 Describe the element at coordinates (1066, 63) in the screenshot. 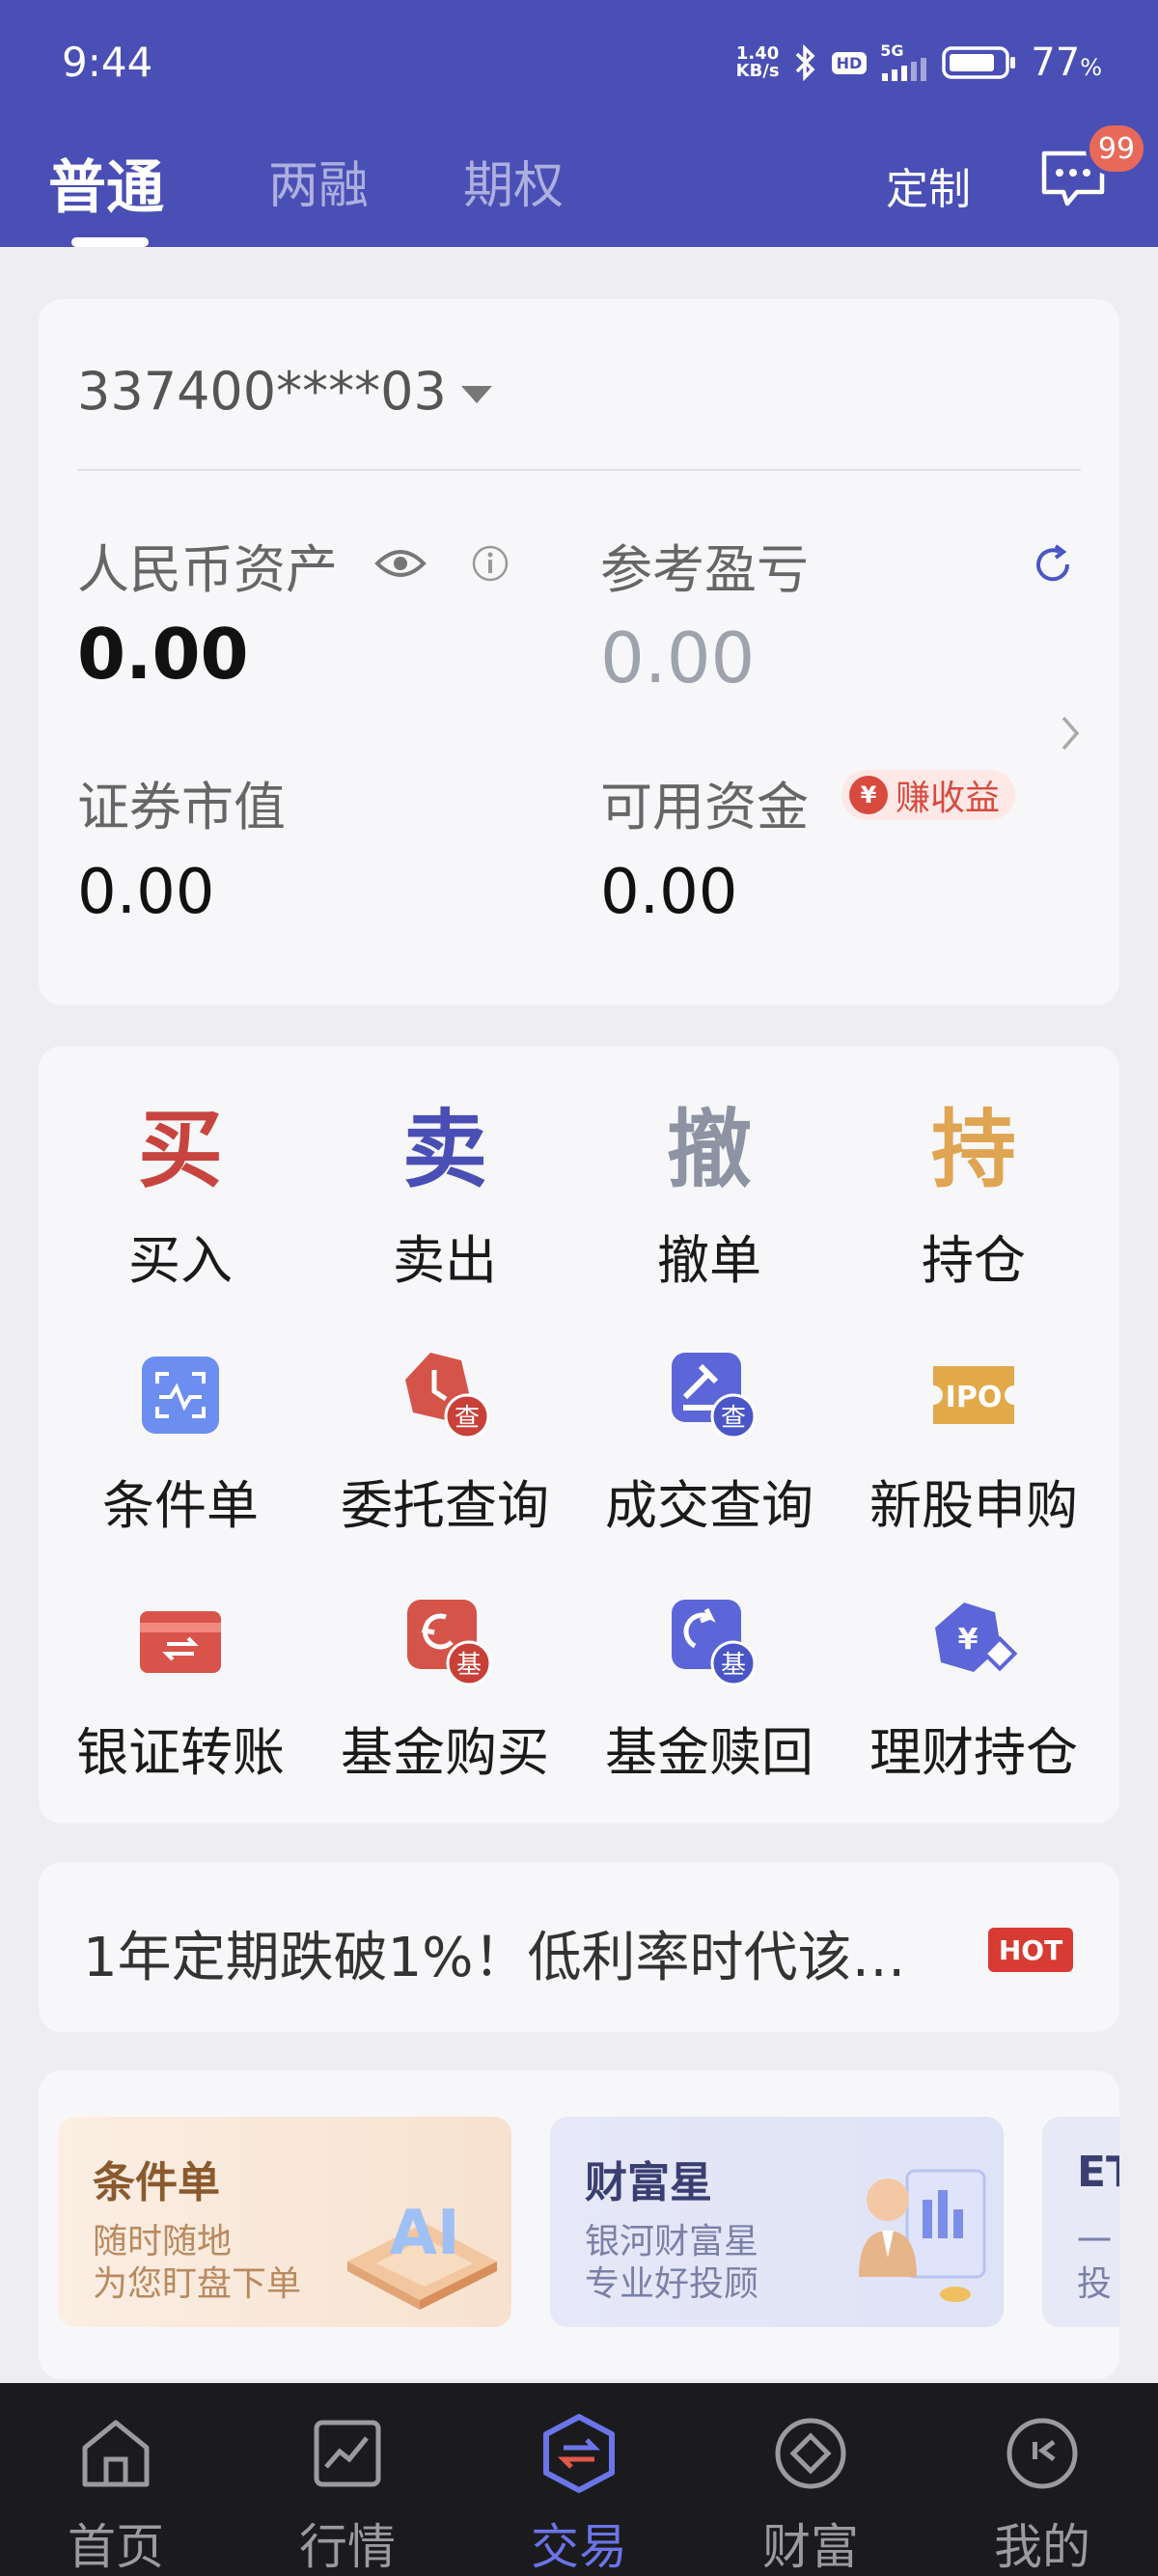

I see `battery-percent: 77%` at that location.